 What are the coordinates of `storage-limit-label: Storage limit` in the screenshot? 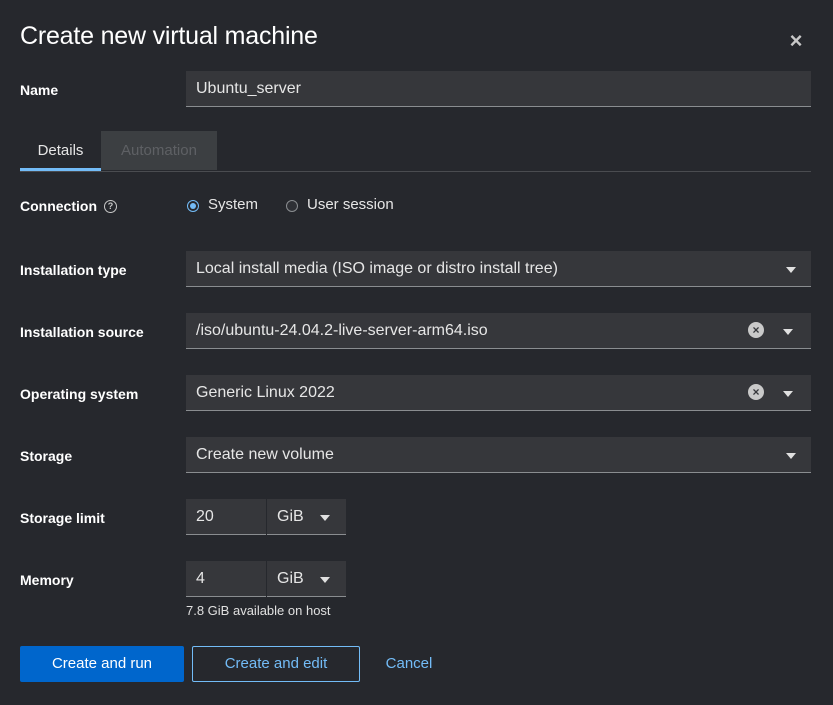 It's located at (62, 518).